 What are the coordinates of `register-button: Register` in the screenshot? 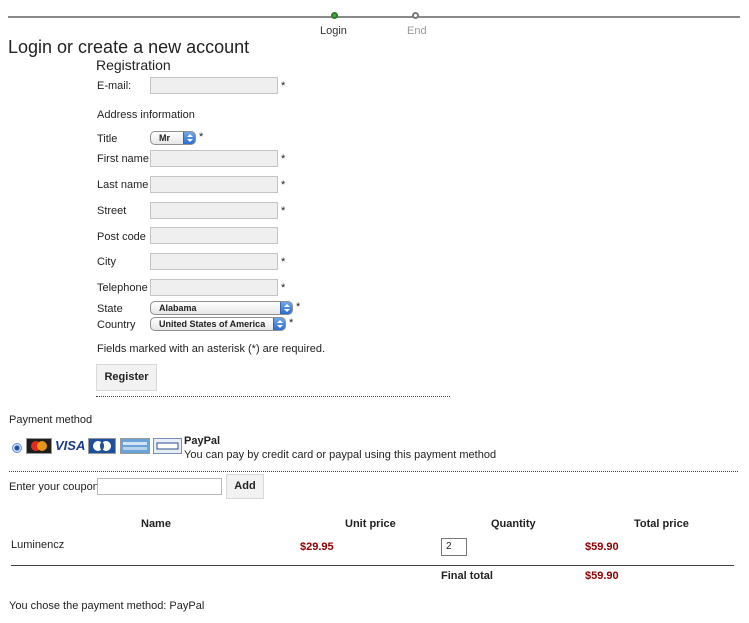 It's located at (126, 377).